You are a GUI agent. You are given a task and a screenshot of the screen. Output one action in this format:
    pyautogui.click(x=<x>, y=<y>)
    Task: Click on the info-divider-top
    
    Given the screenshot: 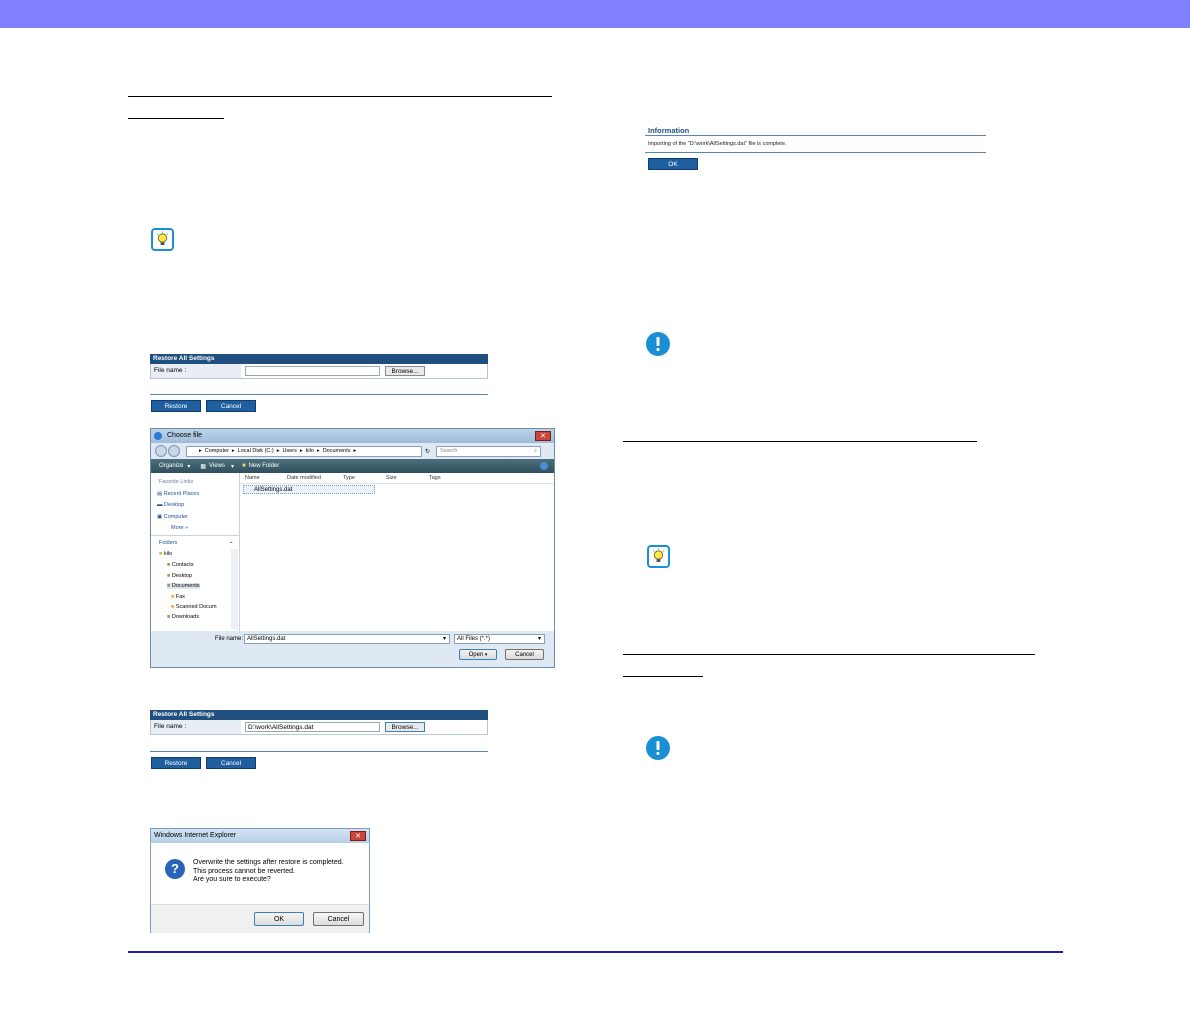 What is the action you would take?
    pyautogui.click(x=815, y=135)
    